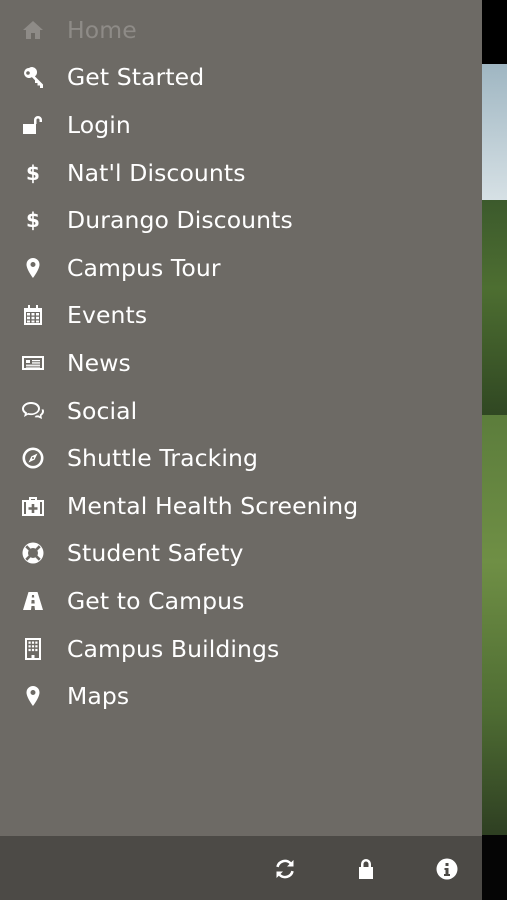 The width and height of the screenshot is (507, 900). I want to click on menu-item-social: Social, so click(241, 411).